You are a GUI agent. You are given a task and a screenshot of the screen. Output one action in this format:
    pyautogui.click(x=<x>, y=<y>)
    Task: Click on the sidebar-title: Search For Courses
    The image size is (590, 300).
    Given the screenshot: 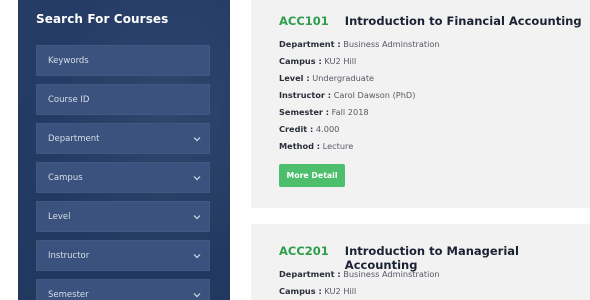 What is the action you would take?
    pyautogui.click(x=102, y=19)
    